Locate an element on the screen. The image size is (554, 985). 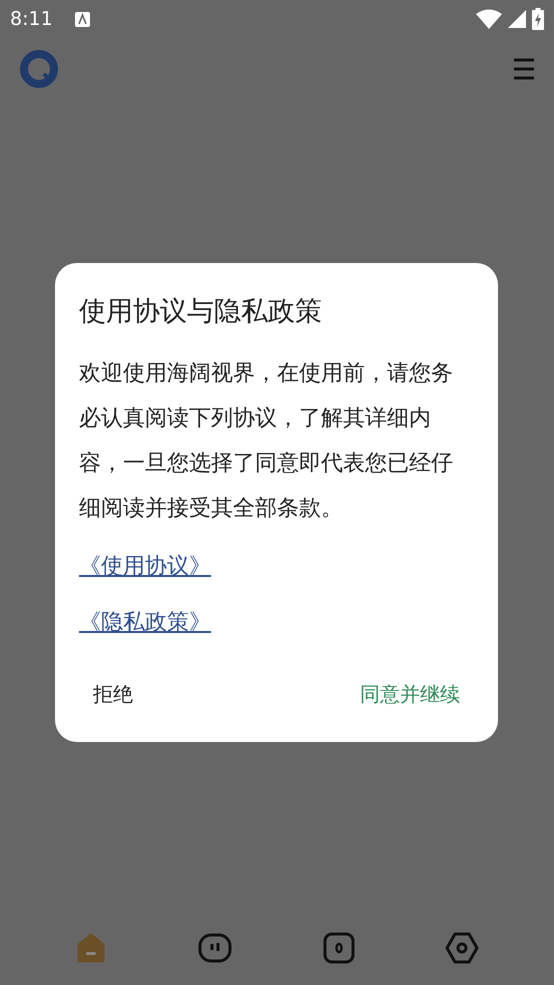
agreement-link: 《隐私政策》 is located at coordinates (145, 622).